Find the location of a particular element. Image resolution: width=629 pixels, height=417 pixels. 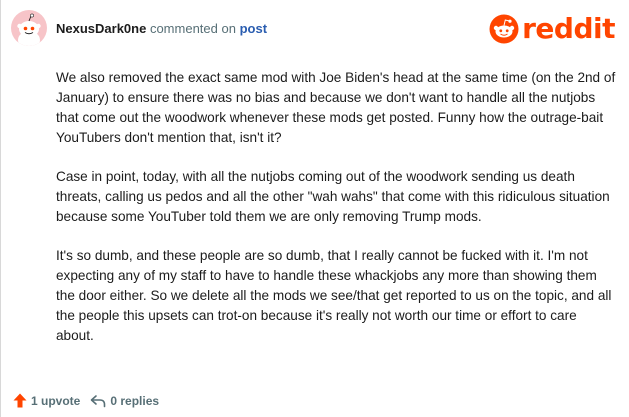

snoo-avatar-icon is located at coordinates (29, 29).